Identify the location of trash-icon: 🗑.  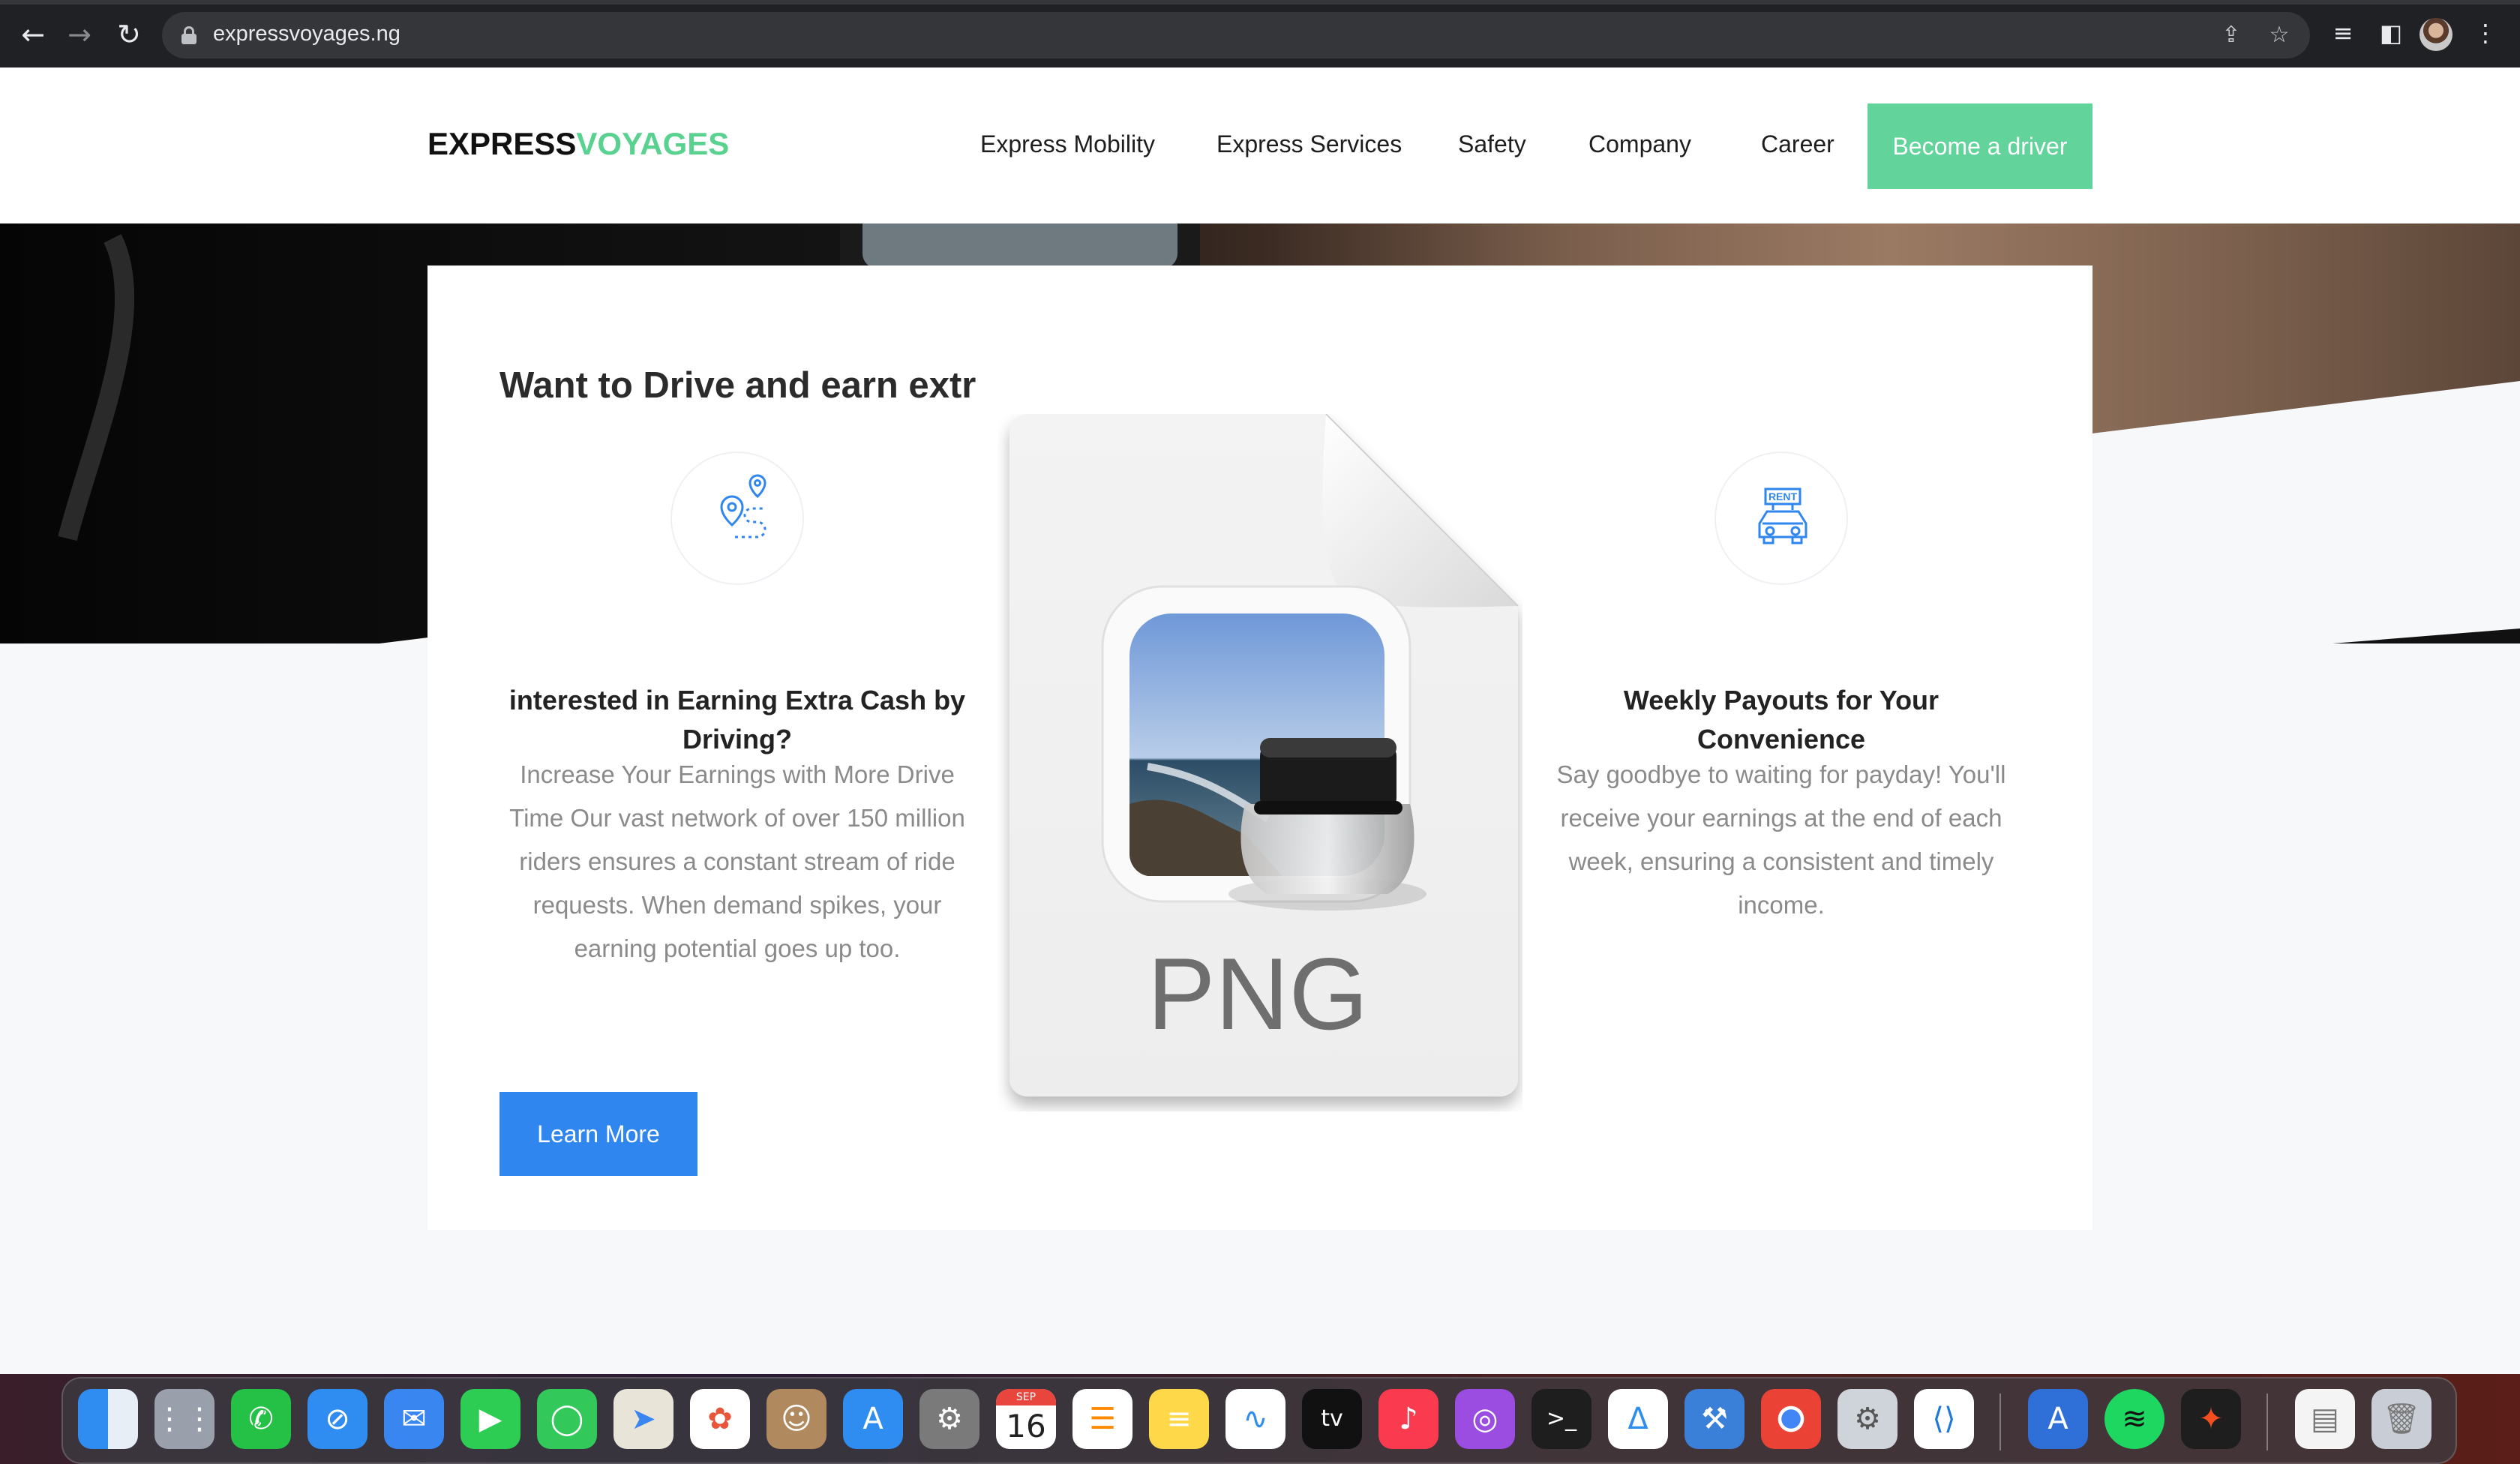
(2402, 1419).